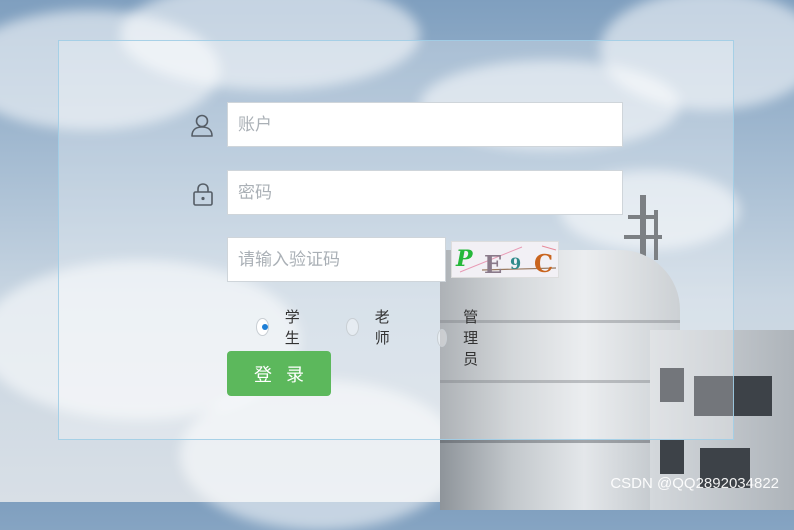 Image resolution: width=794 pixels, height=530 pixels. Describe the element at coordinates (694, 483) in the screenshot. I see `watermark: CSDN @QQ2892034822` at that location.